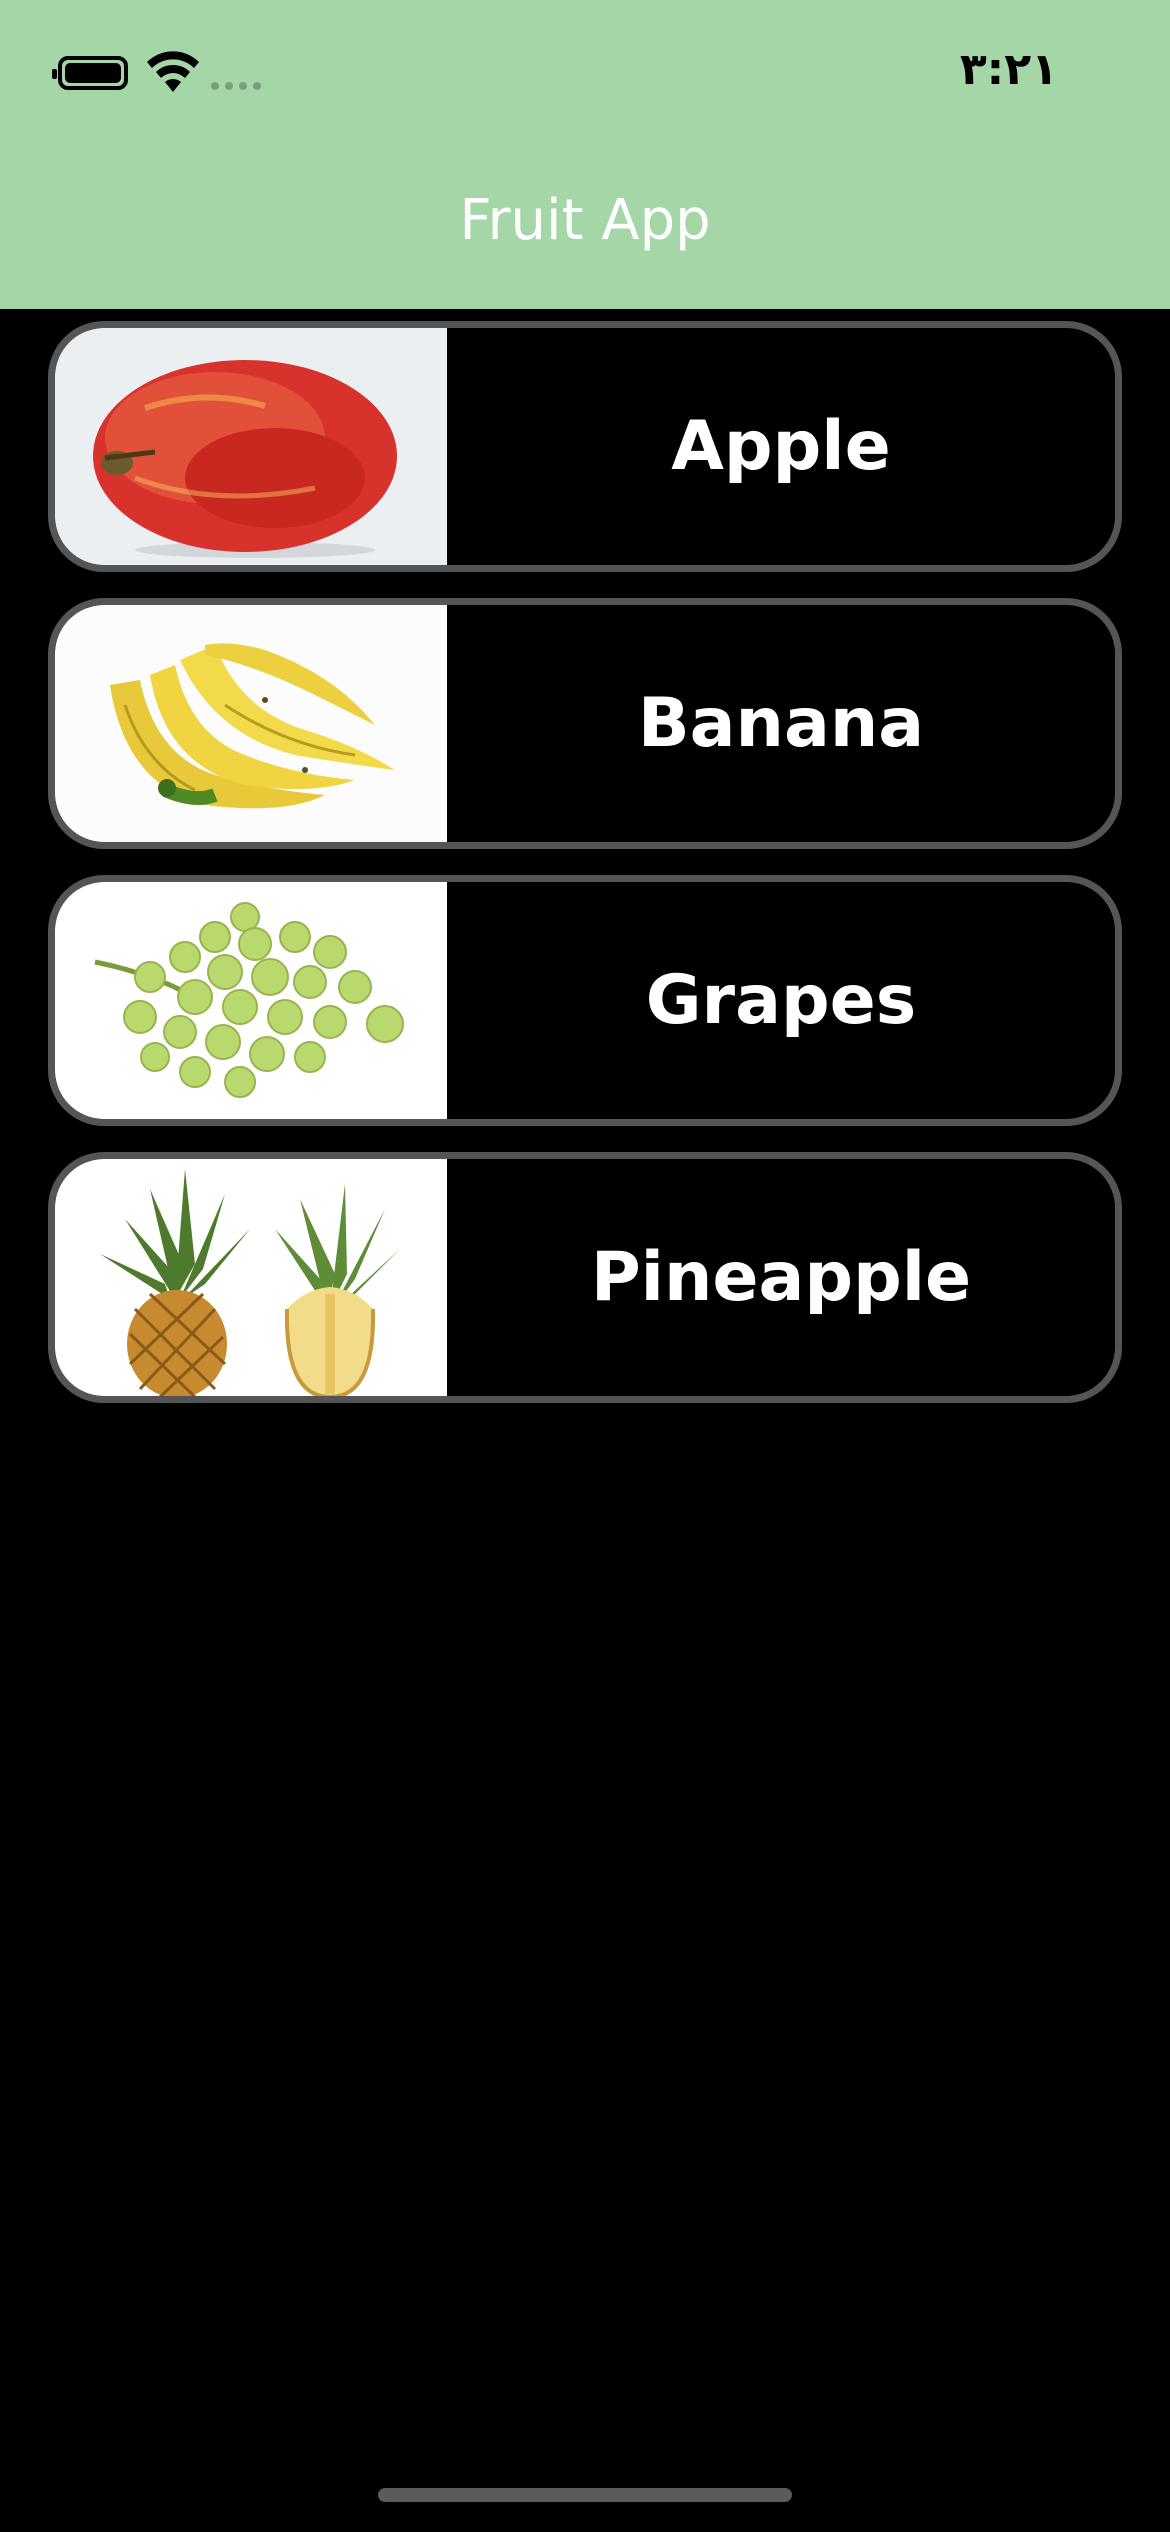 Image resolution: width=1170 pixels, height=2532 pixels. Describe the element at coordinates (585, 1277) in the screenshot. I see `fruit-card-pineapple: Pineapple` at that location.